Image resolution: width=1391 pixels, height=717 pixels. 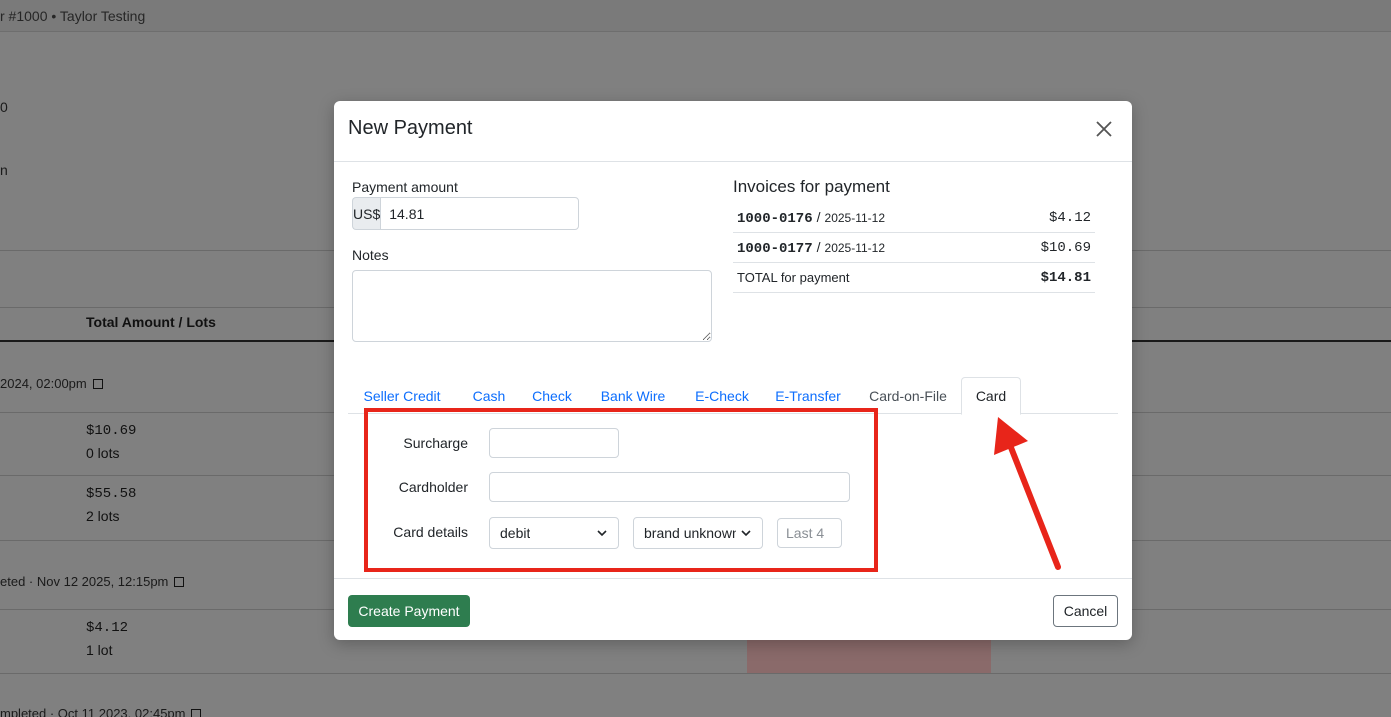 I want to click on create-payment-button: Create Payment, so click(x=409, y=611).